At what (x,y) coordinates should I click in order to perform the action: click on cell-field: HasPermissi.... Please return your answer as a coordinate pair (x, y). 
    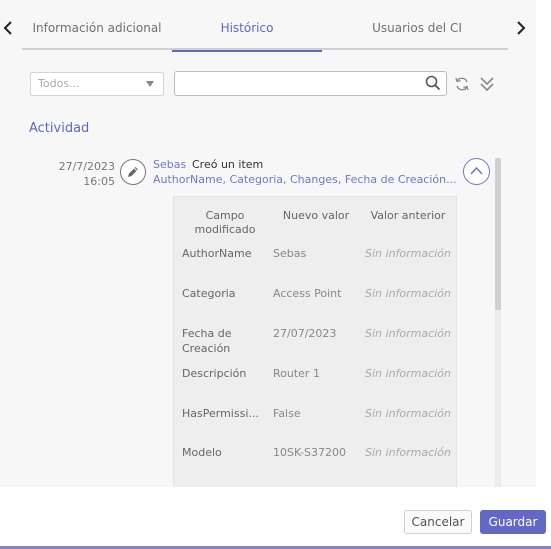
    Looking at the image, I should click on (220, 413).